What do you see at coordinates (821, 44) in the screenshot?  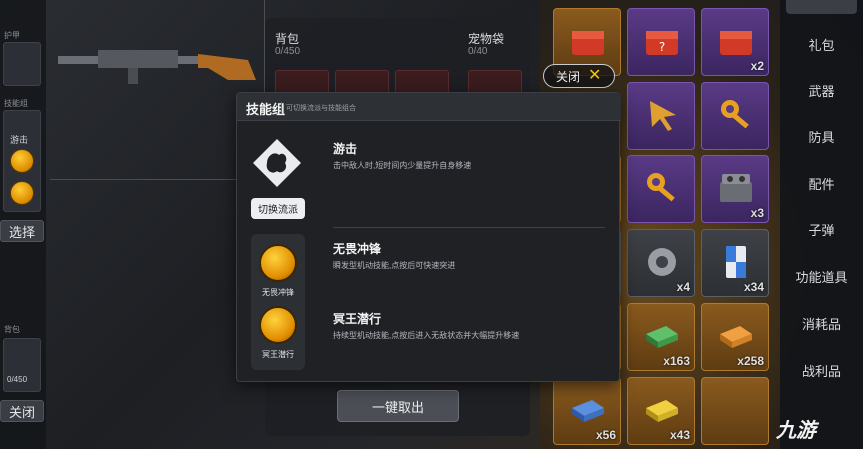 I see `nav-item-gift: 礼包` at bounding box center [821, 44].